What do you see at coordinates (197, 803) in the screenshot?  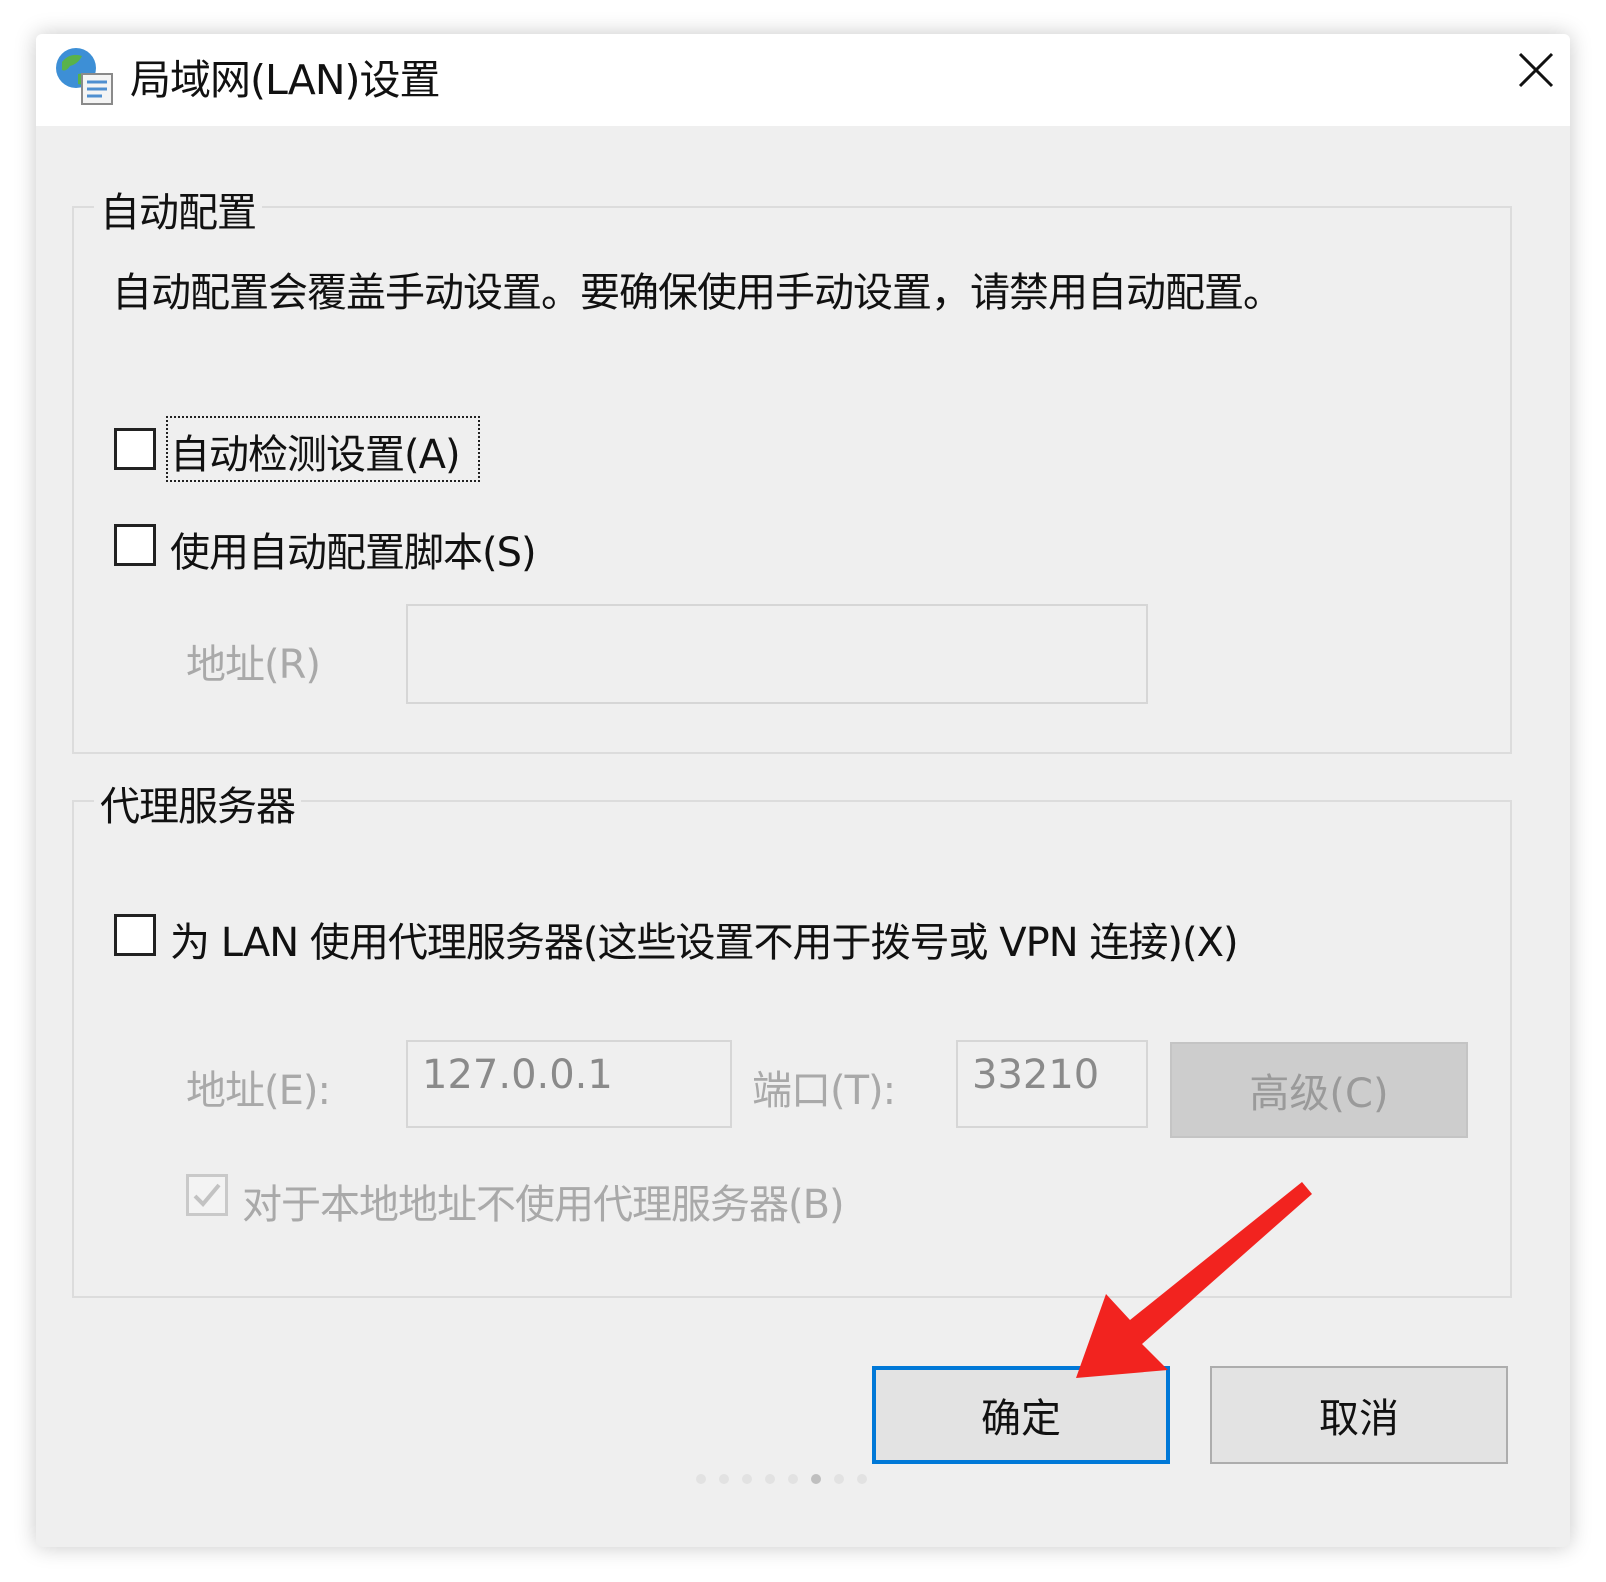 I see `proxy-legend: 代理服务器` at bounding box center [197, 803].